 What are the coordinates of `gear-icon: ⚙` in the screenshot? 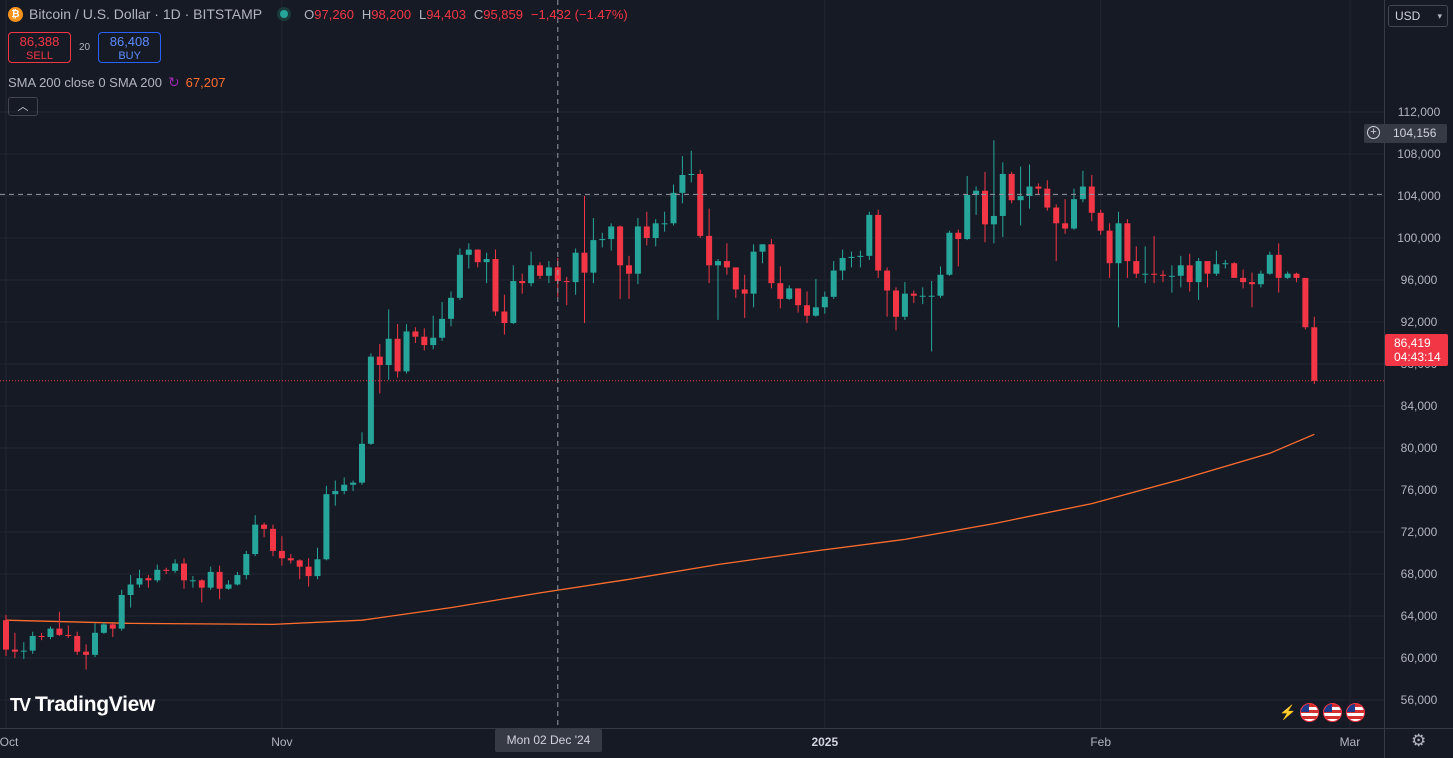 It's located at (1418, 741).